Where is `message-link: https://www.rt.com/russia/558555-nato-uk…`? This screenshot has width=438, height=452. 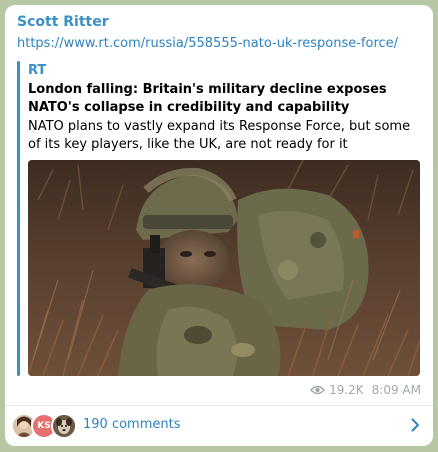 message-link: https://www.rt.com/russia/558555-nato-uk… is located at coordinates (207, 43).